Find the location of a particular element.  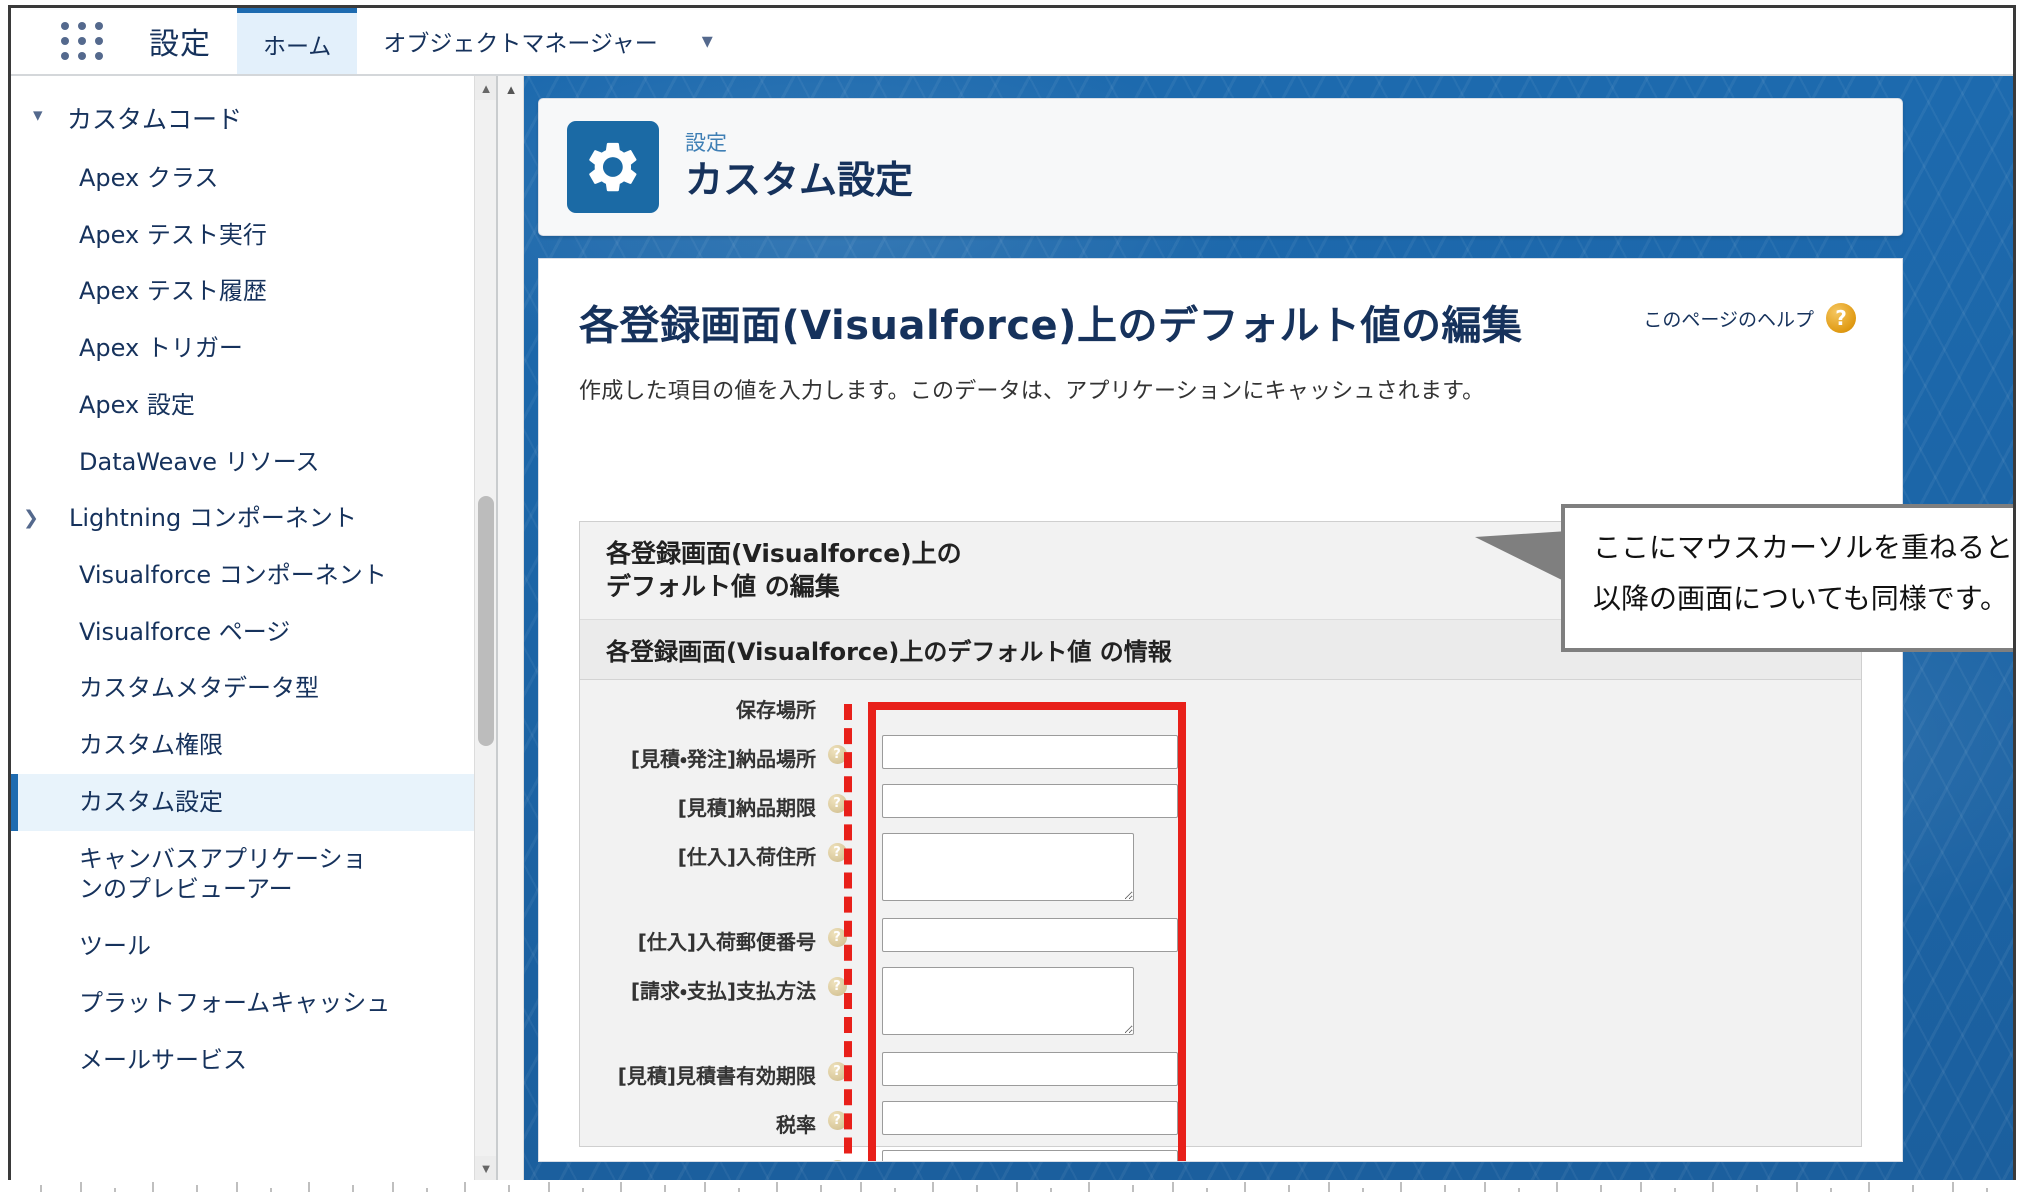

top-navigation-bar: 設定 ホーム オブジェクトマネージャー ▾ is located at coordinates (1012, 42).